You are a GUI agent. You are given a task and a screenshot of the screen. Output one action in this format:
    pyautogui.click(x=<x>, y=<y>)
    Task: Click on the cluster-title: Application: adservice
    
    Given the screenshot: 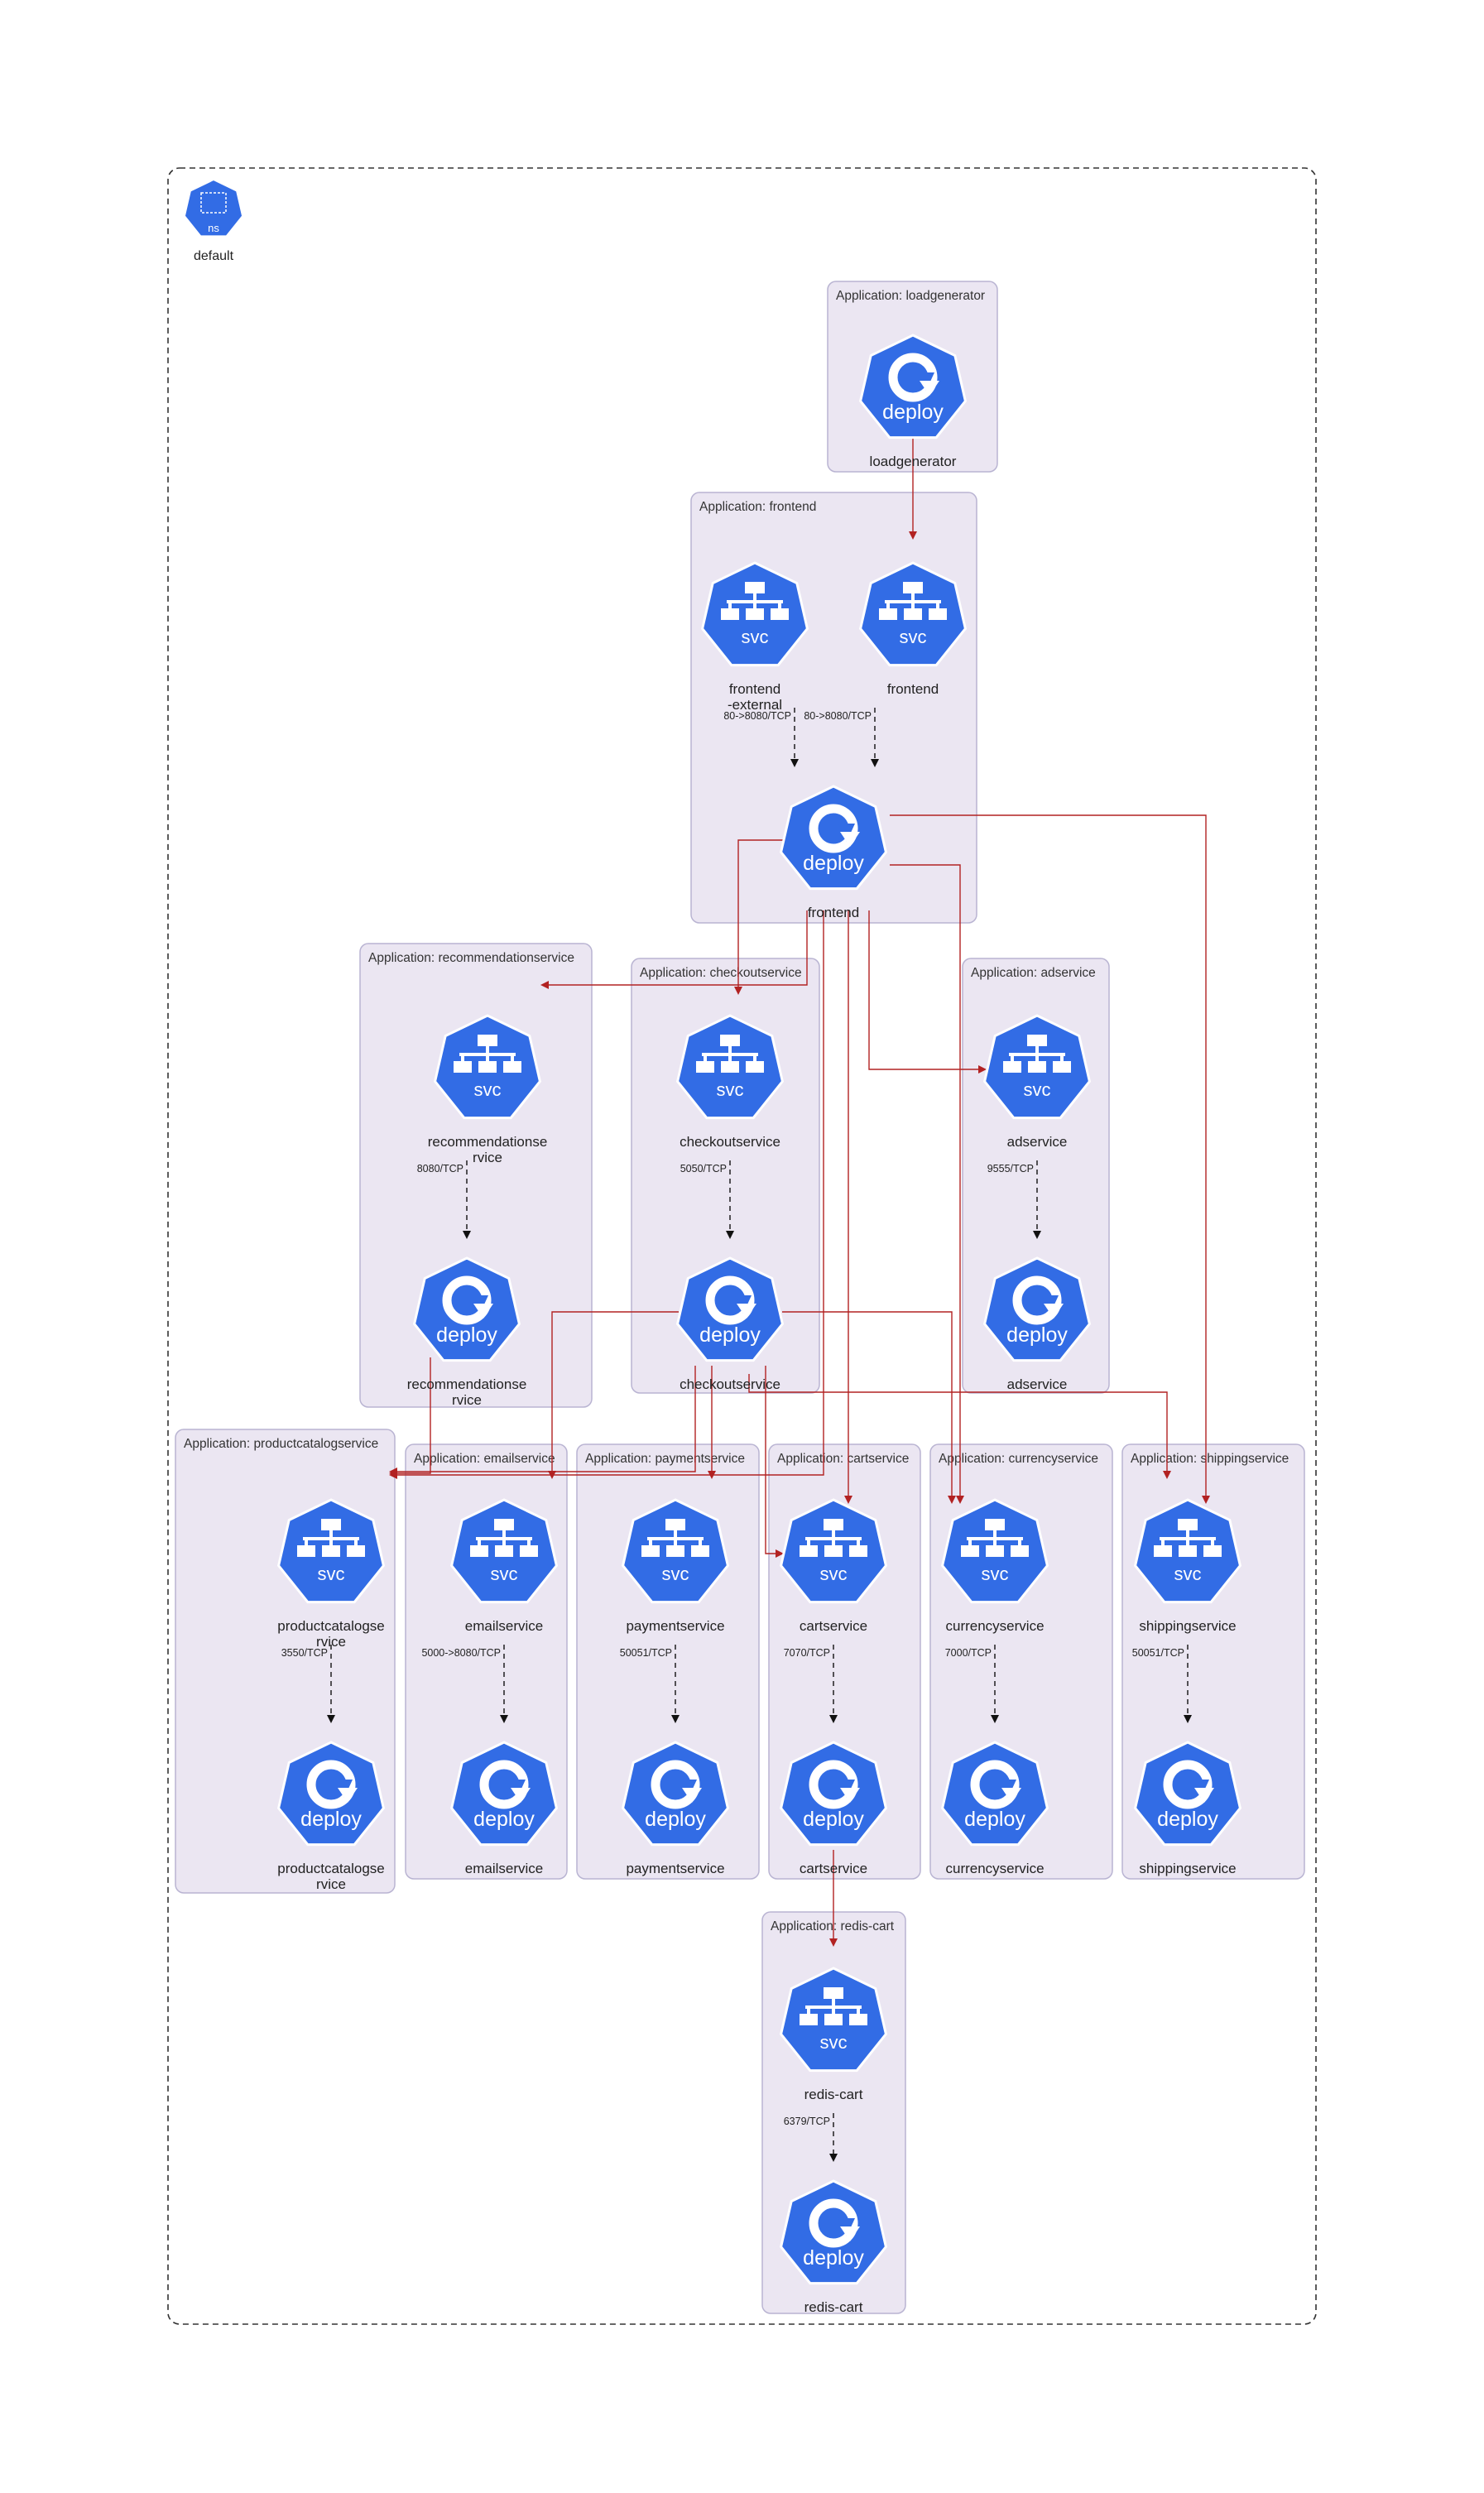 What is the action you would take?
    pyautogui.click(x=1033, y=973)
    